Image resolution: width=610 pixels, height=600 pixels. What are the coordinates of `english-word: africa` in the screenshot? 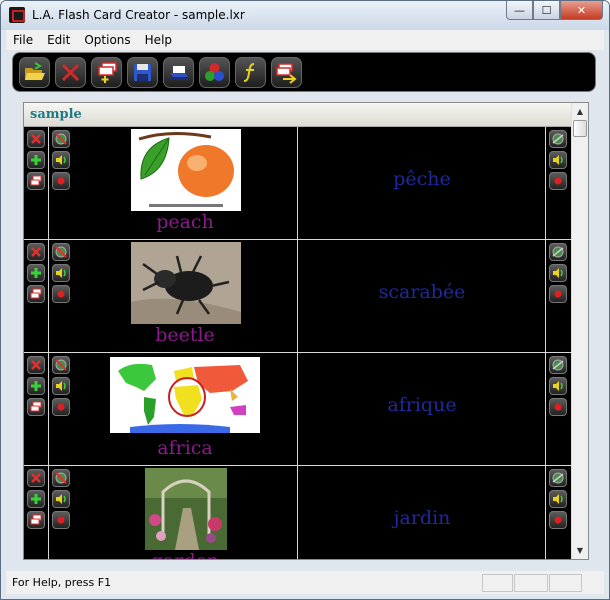 It's located at (185, 448).